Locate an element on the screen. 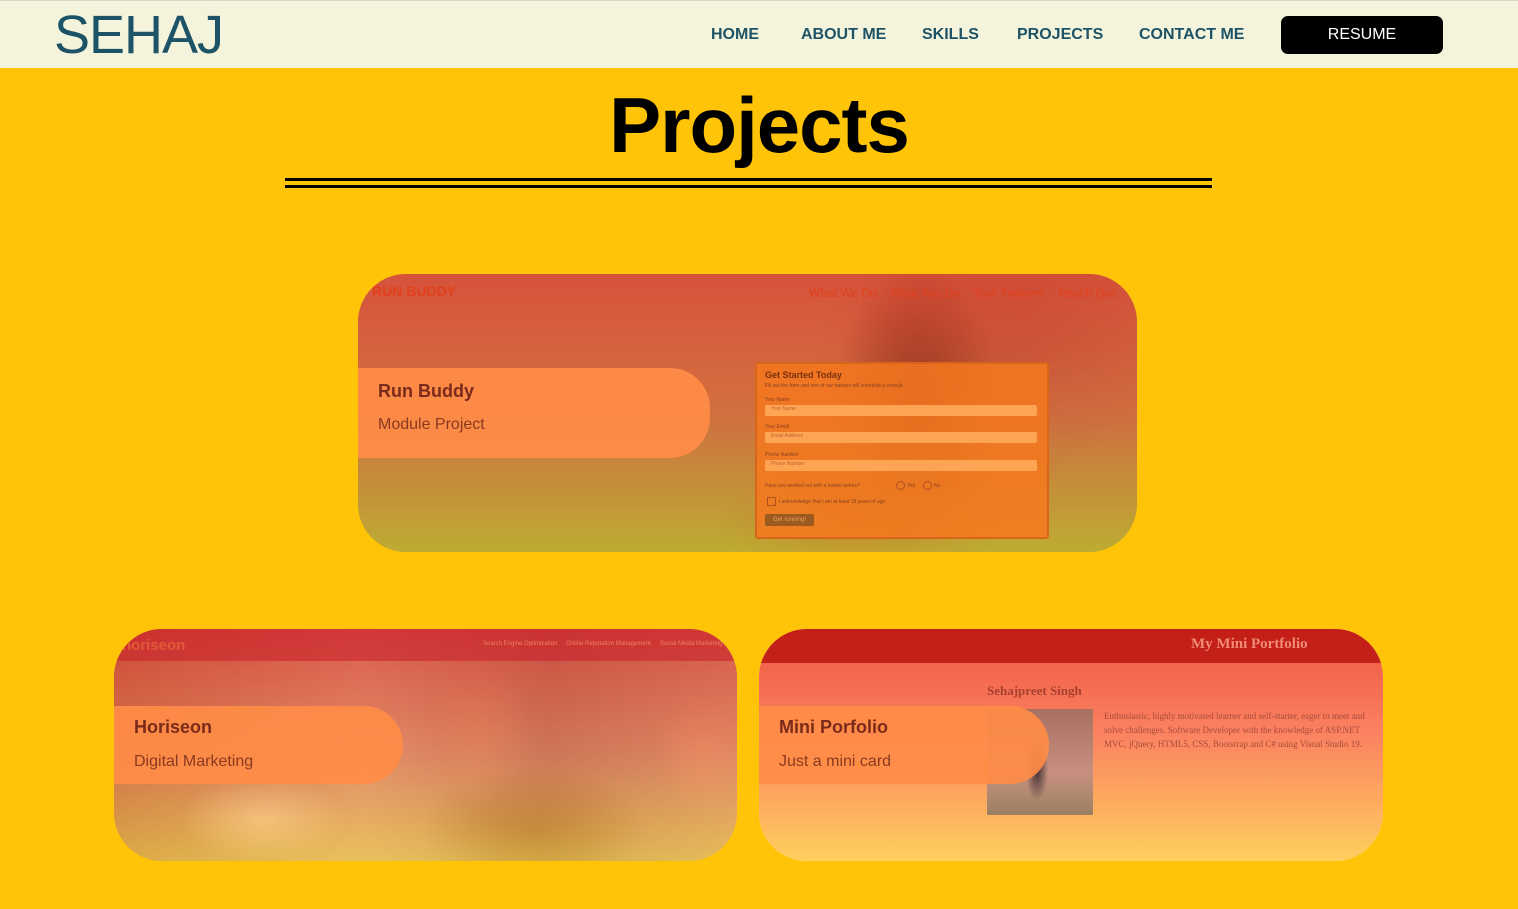  nav-link-about-me: ABOUT ME is located at coordinates (843, 35).